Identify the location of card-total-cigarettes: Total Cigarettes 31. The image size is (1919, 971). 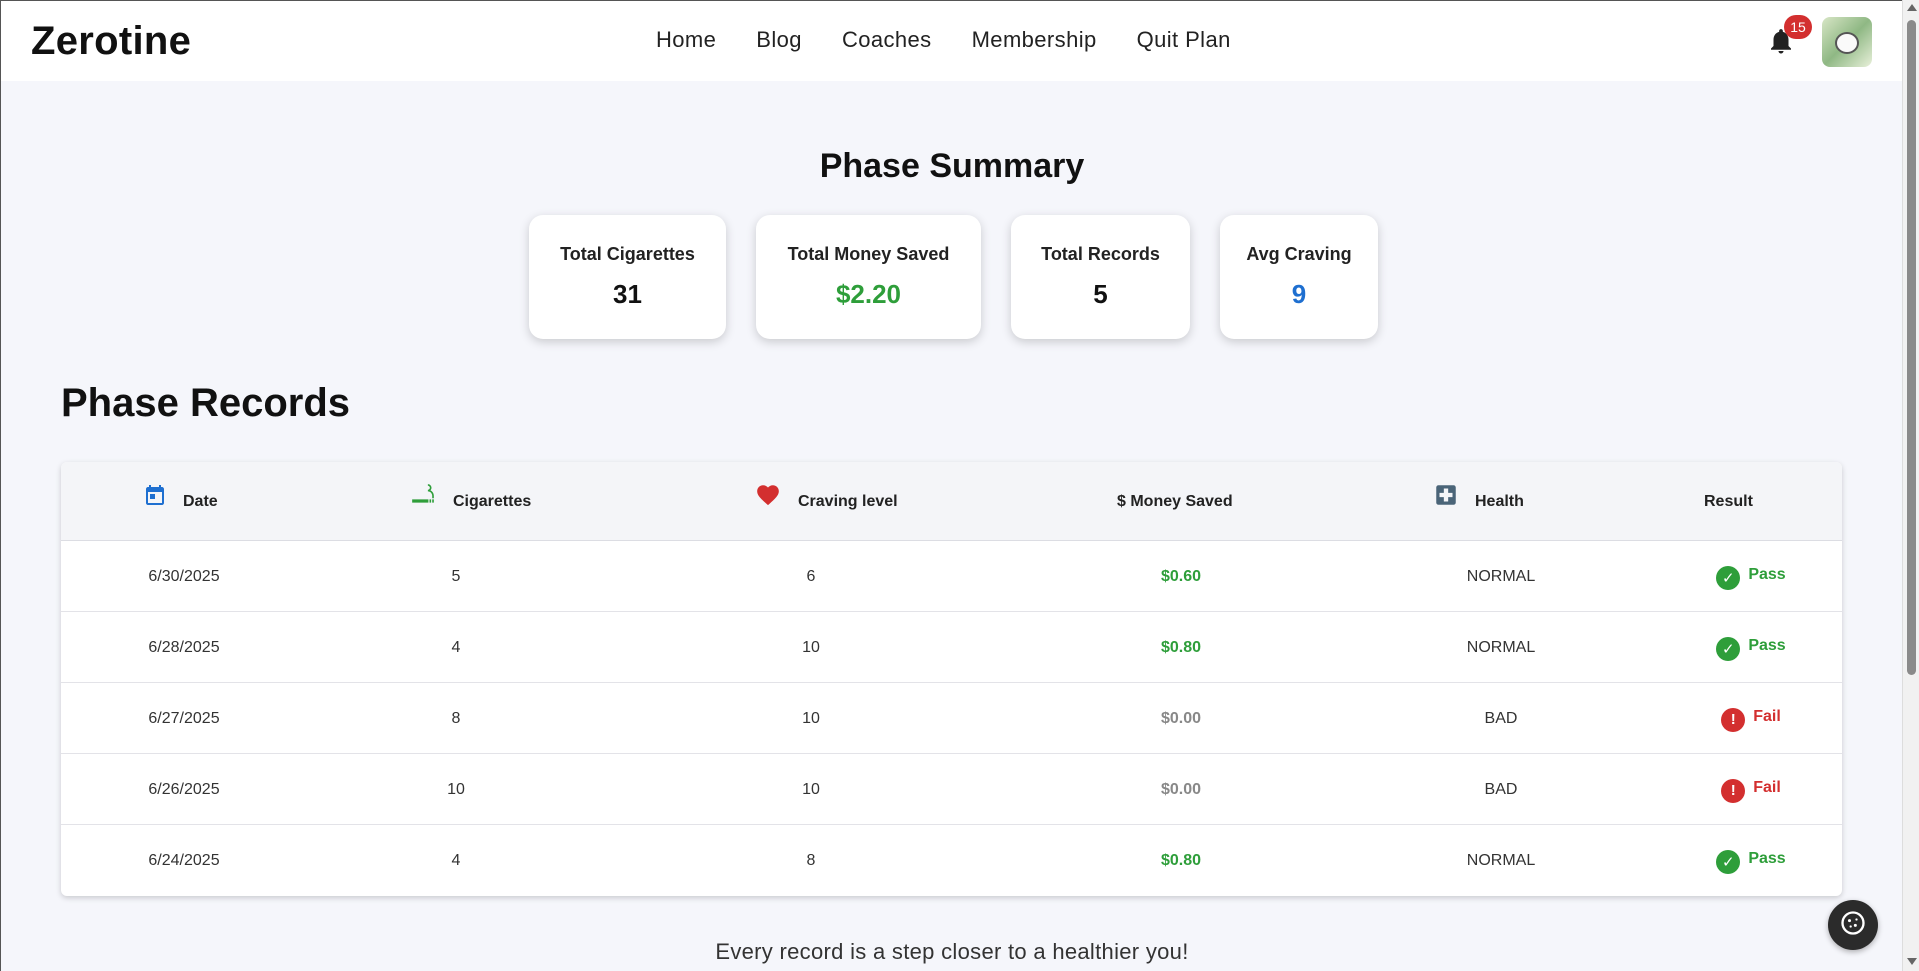
(627, 277).